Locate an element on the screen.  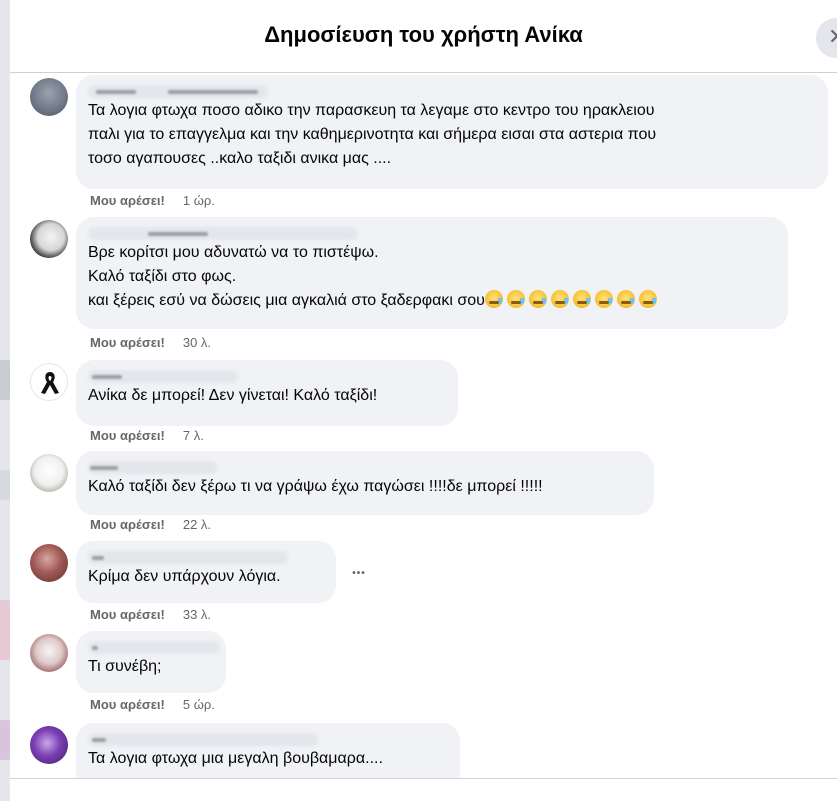
comment-timestamp: 7 λ. is located at coordinates (193, 435).